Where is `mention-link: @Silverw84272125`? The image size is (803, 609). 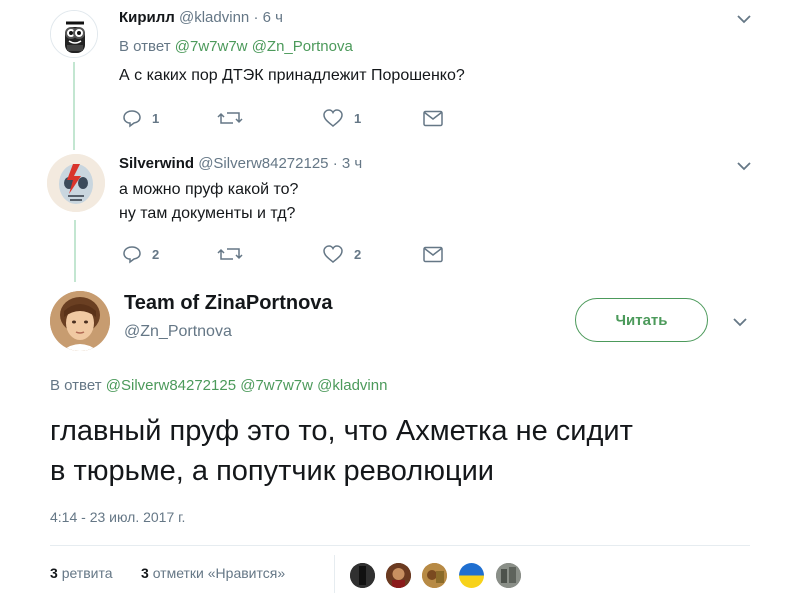
mention-link: @Silverw84272125 is located at coordinates (171, 385).